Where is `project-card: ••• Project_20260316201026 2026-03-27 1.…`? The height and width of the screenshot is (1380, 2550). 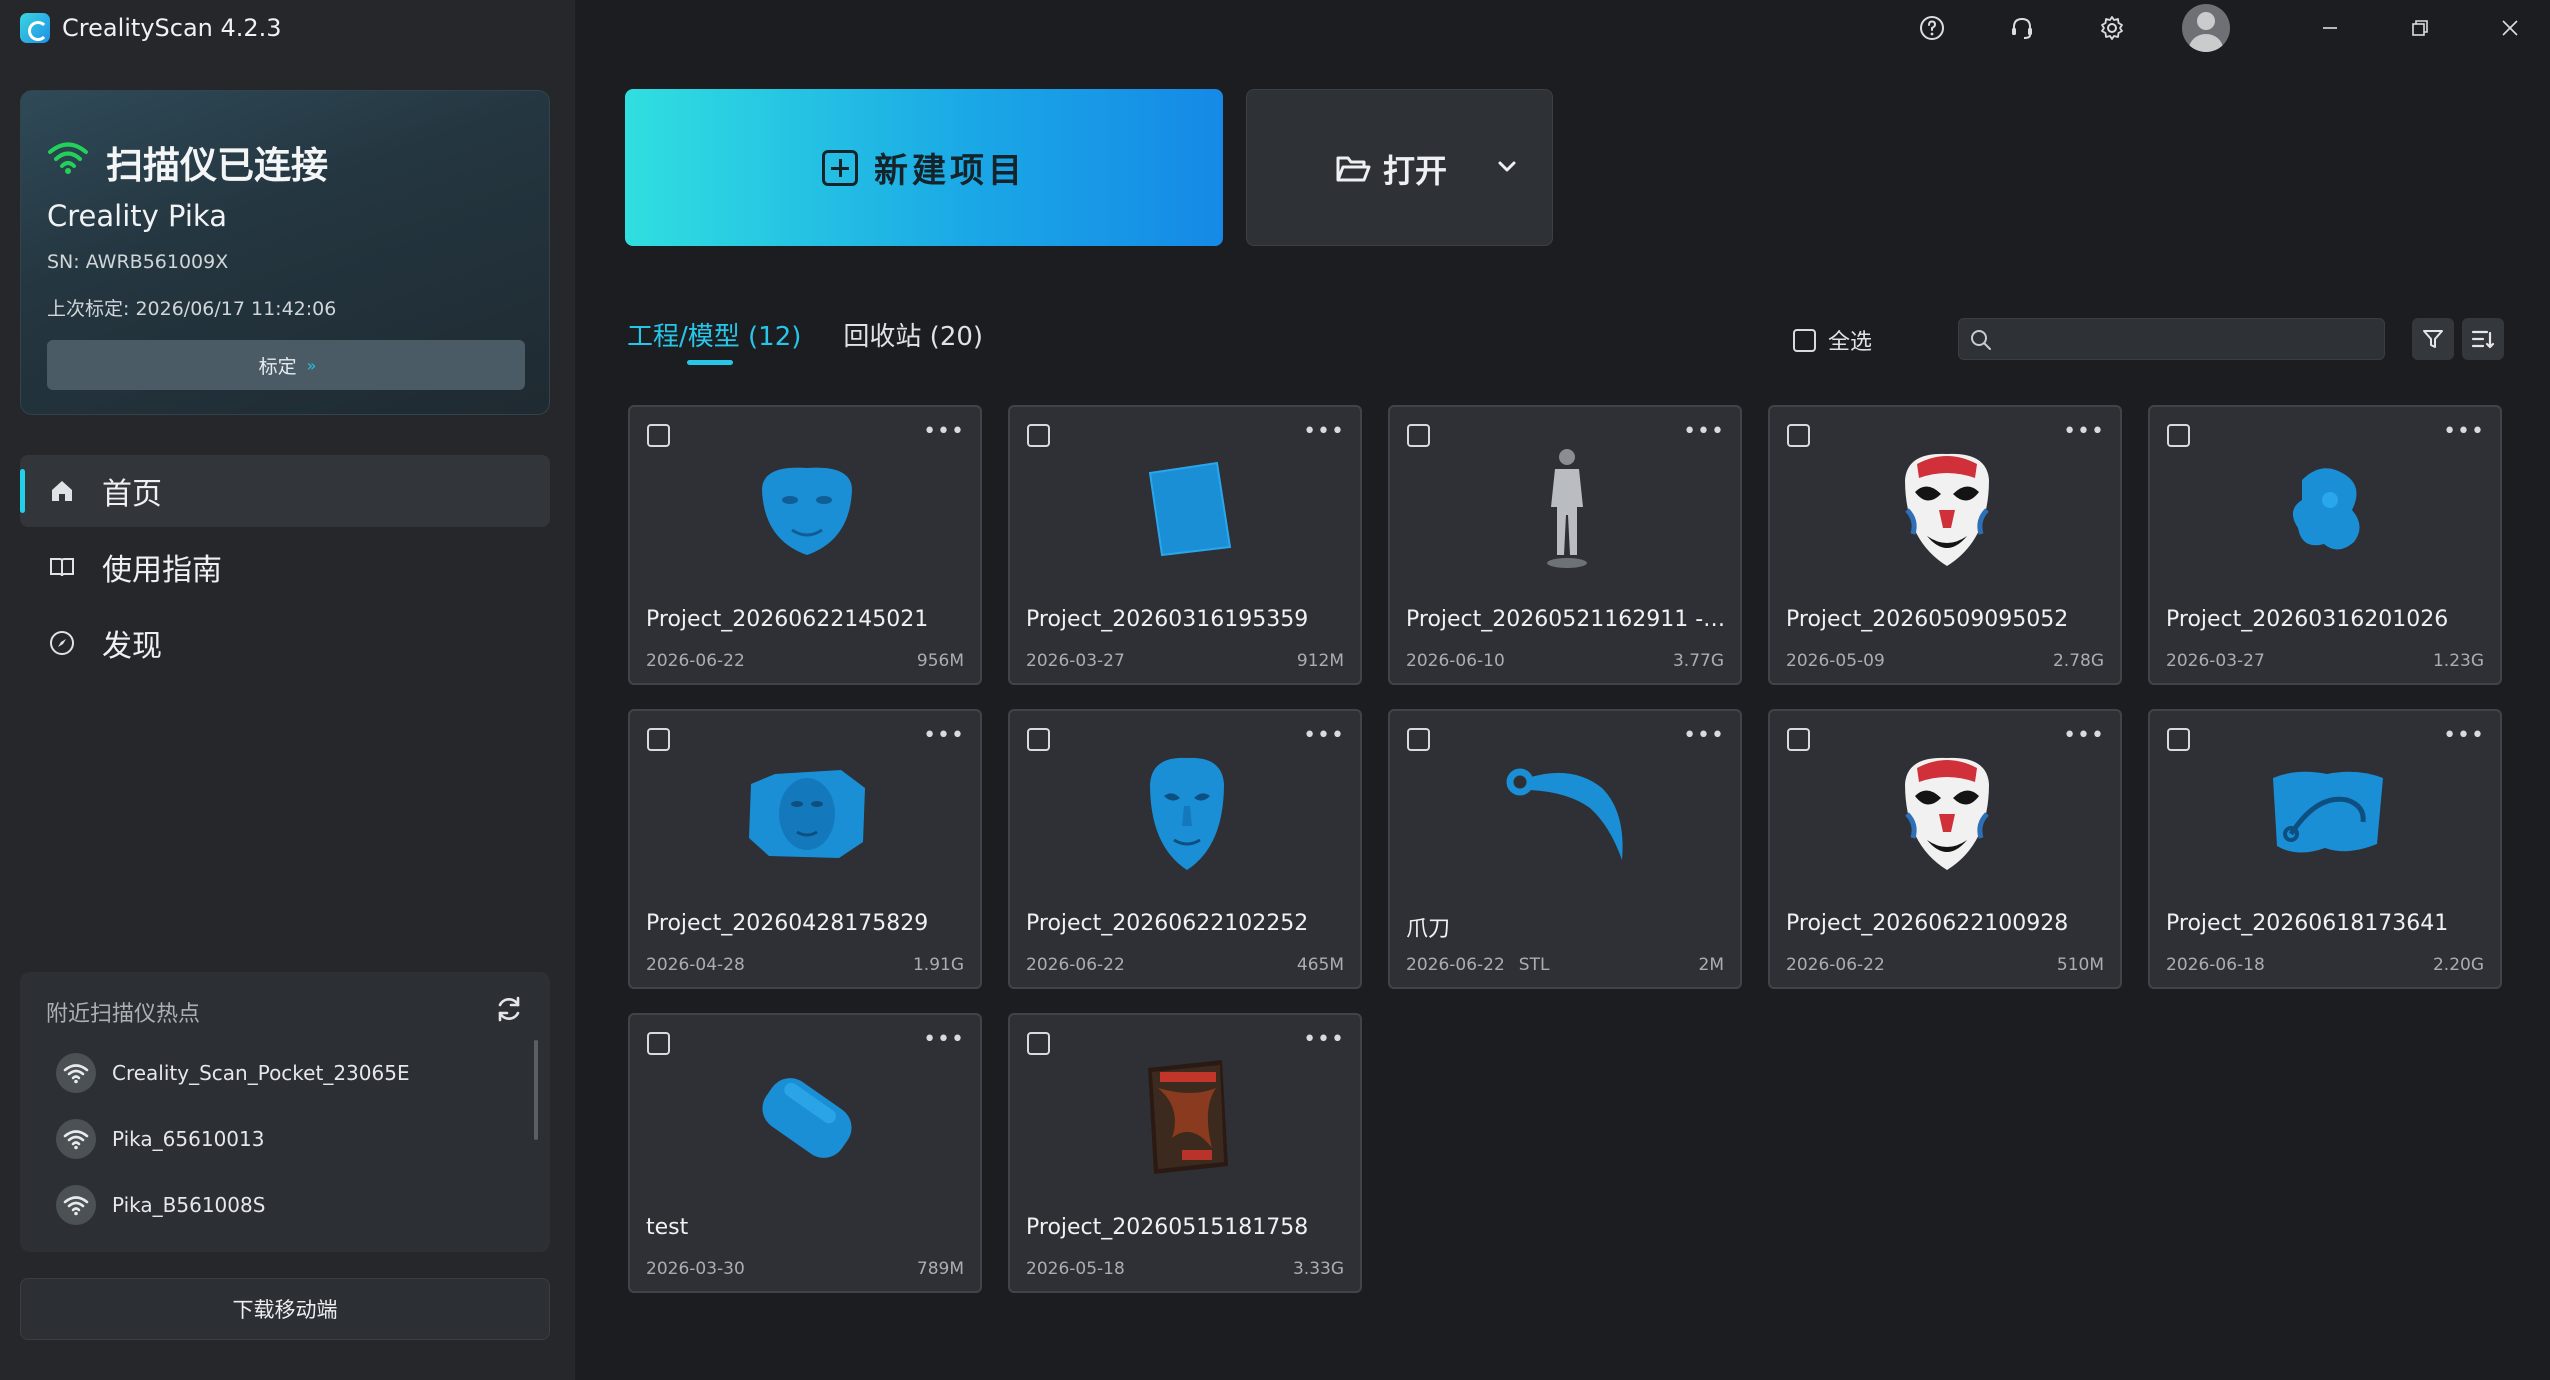
project-card: ••• Project_20260316201026 2026-03-27 1.… is located at coordinates (2325, 545).